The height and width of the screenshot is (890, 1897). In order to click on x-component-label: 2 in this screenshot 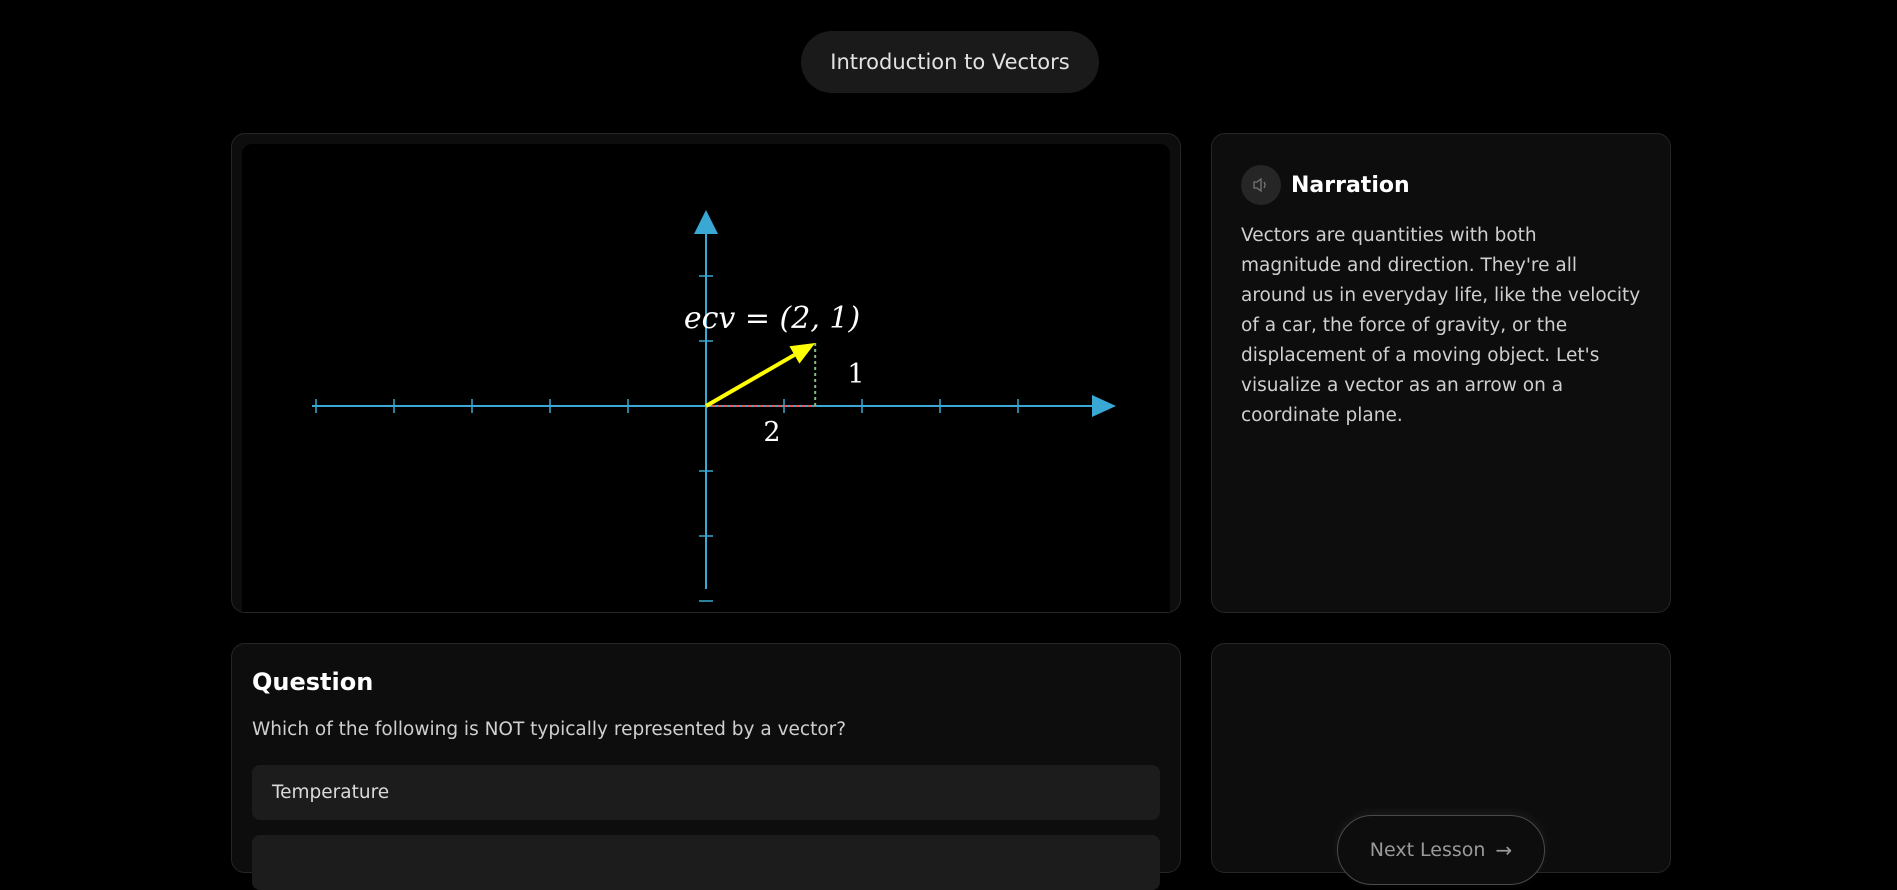, I will do `click(771, 432)`.